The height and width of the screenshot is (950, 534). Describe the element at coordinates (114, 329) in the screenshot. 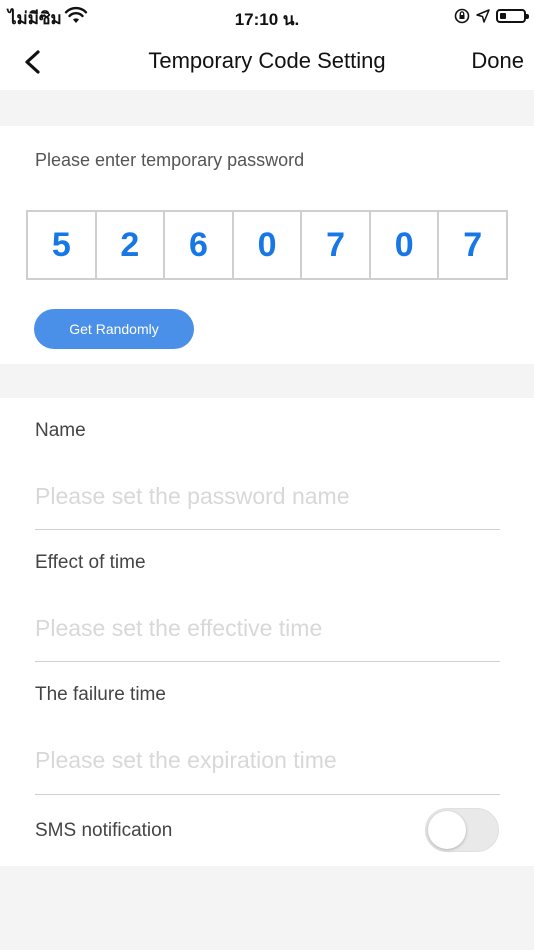

I see `get-randomly-button: Get Randomly` at that location.